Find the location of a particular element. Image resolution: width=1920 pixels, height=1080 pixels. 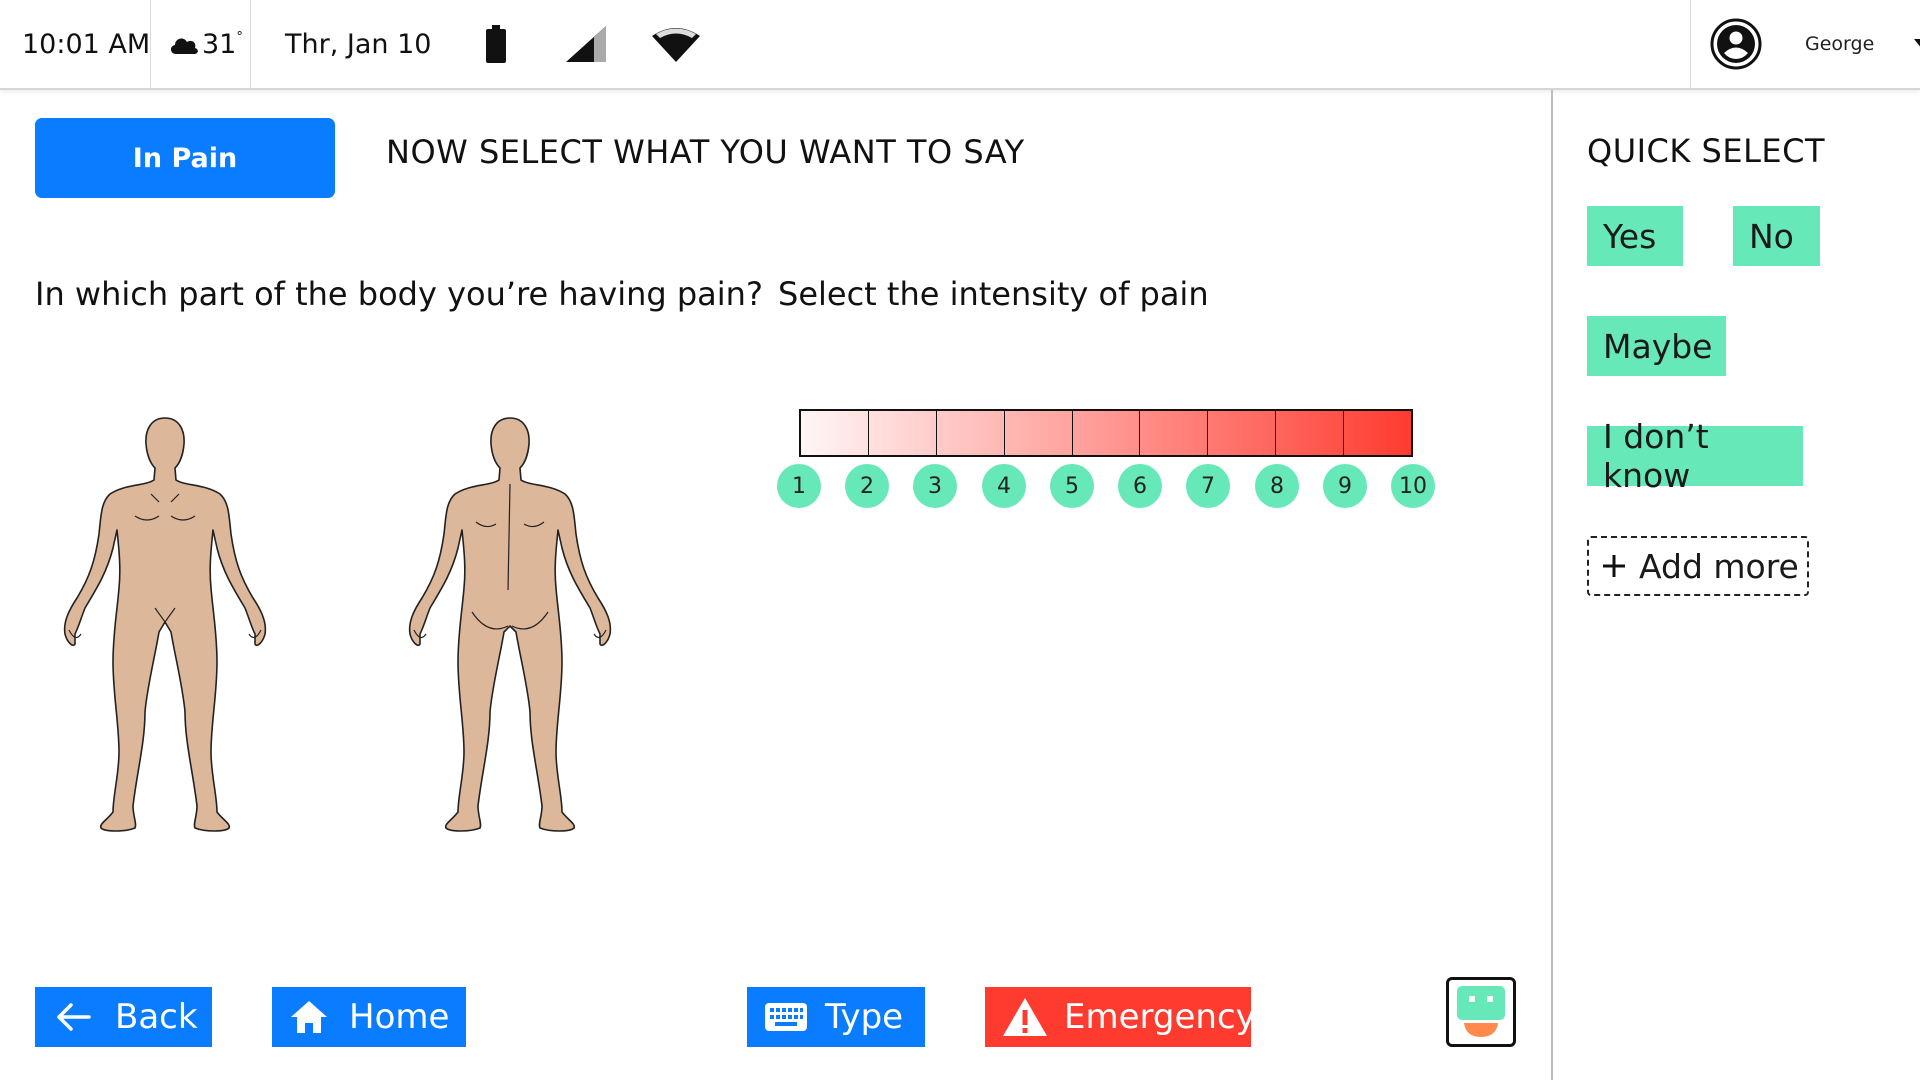

assistant-bot-button is located at coordinates (1481, 1012).